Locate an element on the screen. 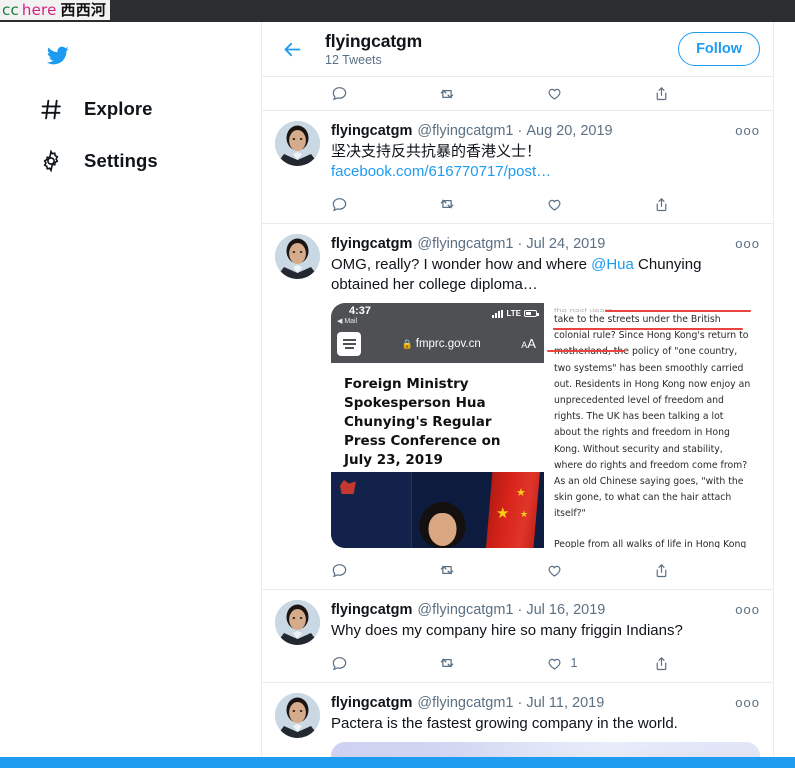 The height and width of the screenshot is (768, 795). network-type-label: LTE is located at coordinates (513, 313).